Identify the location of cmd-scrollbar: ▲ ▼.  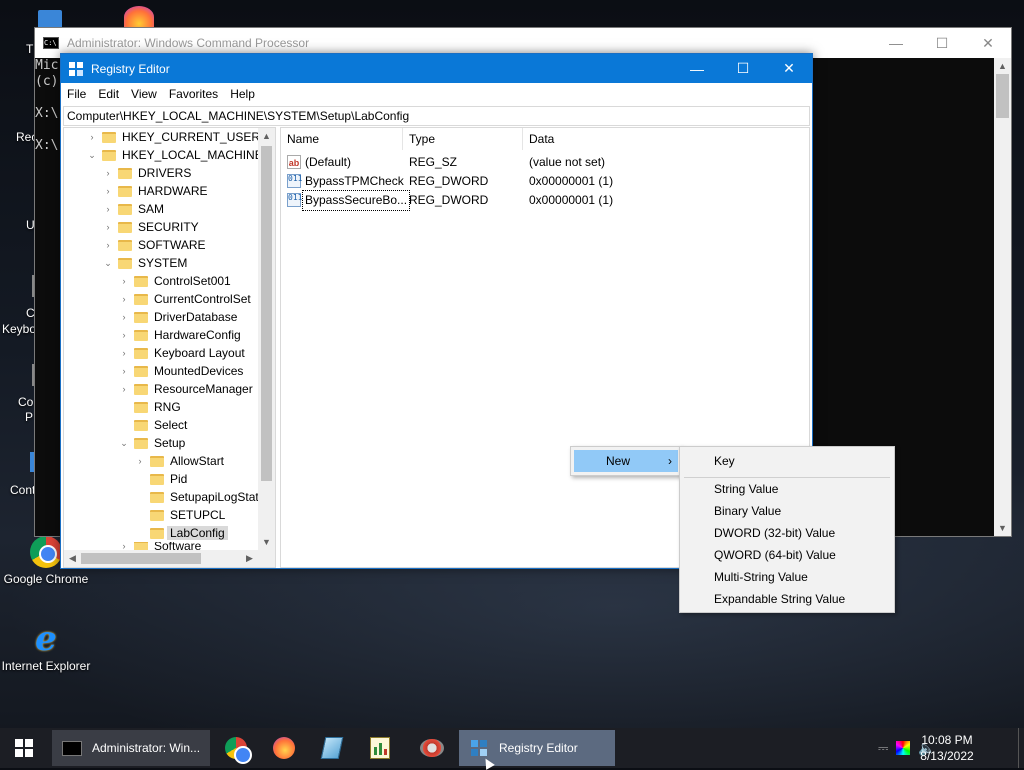
(1002, 297).